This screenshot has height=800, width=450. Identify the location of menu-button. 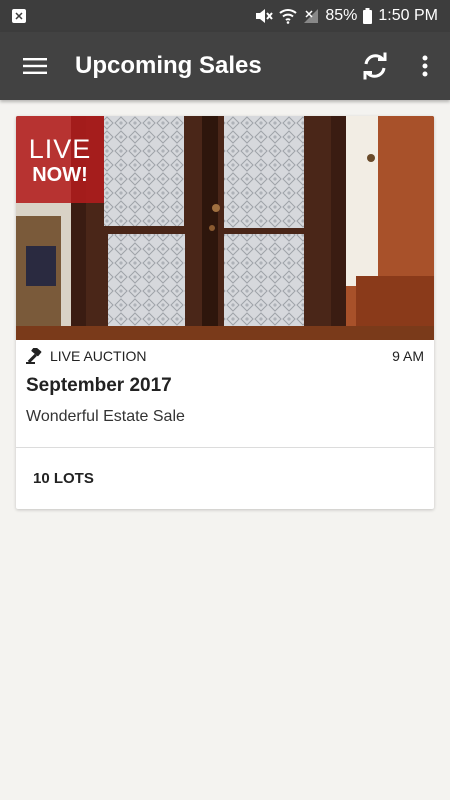
(35, 66).